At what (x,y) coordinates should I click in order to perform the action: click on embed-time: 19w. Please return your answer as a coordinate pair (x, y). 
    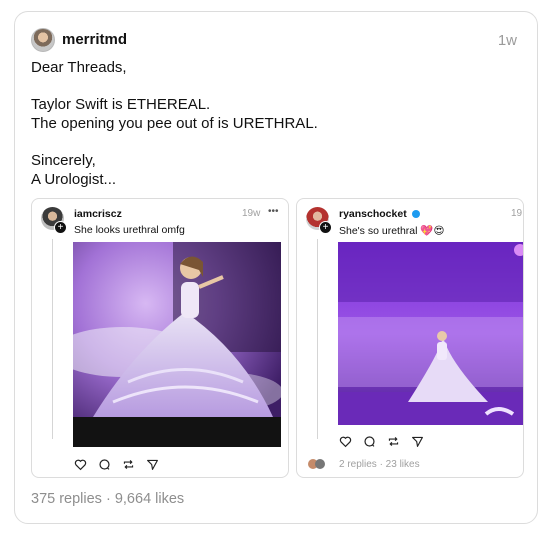
    Looking at the image, I should click on (251, 213).